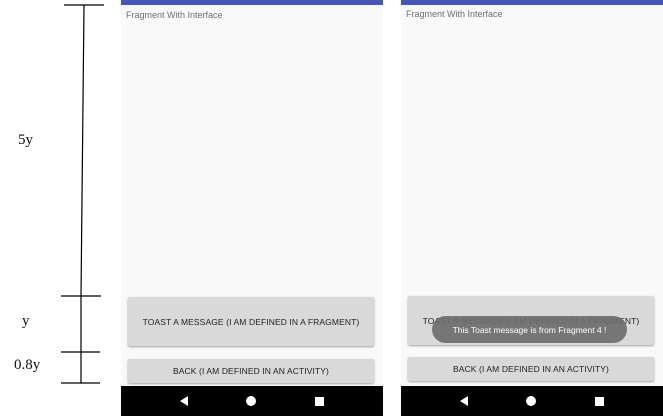  What do you see at coordinates (82, 150) in the screenshot?
I see `ruler-line-5y` at bounding box center [82, 150].